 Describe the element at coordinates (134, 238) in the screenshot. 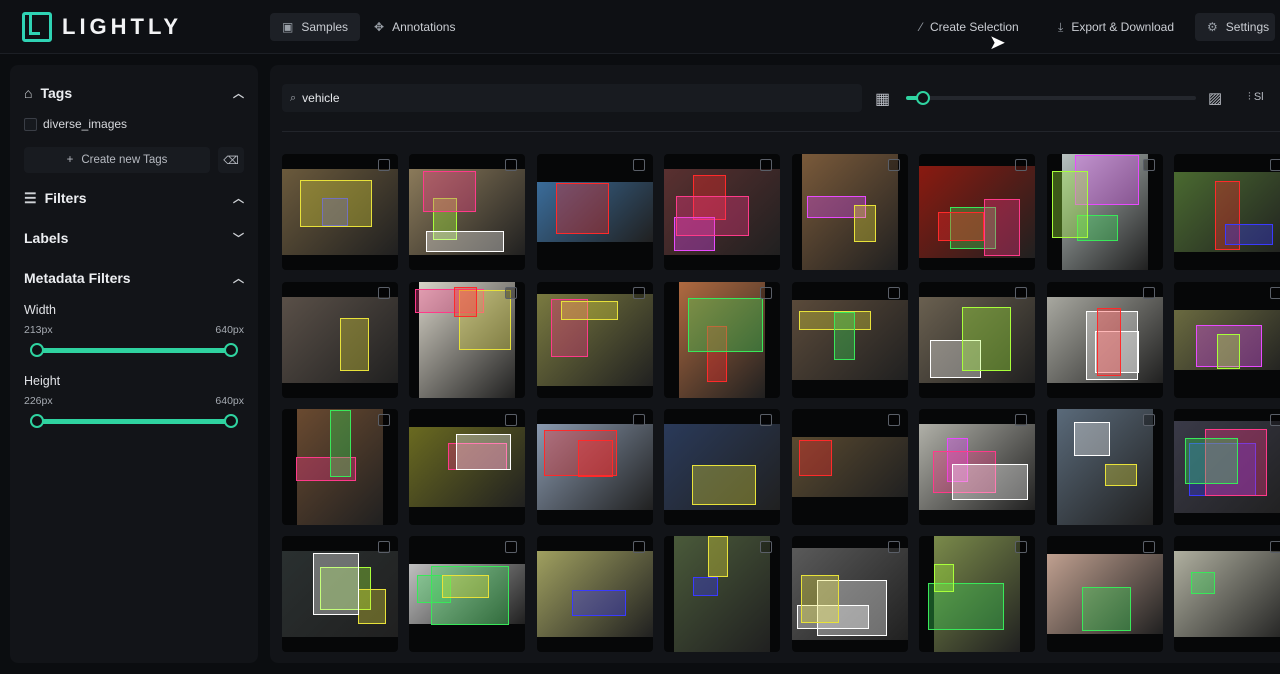

I see `labels-section-header: Labels ﹀` at that location.